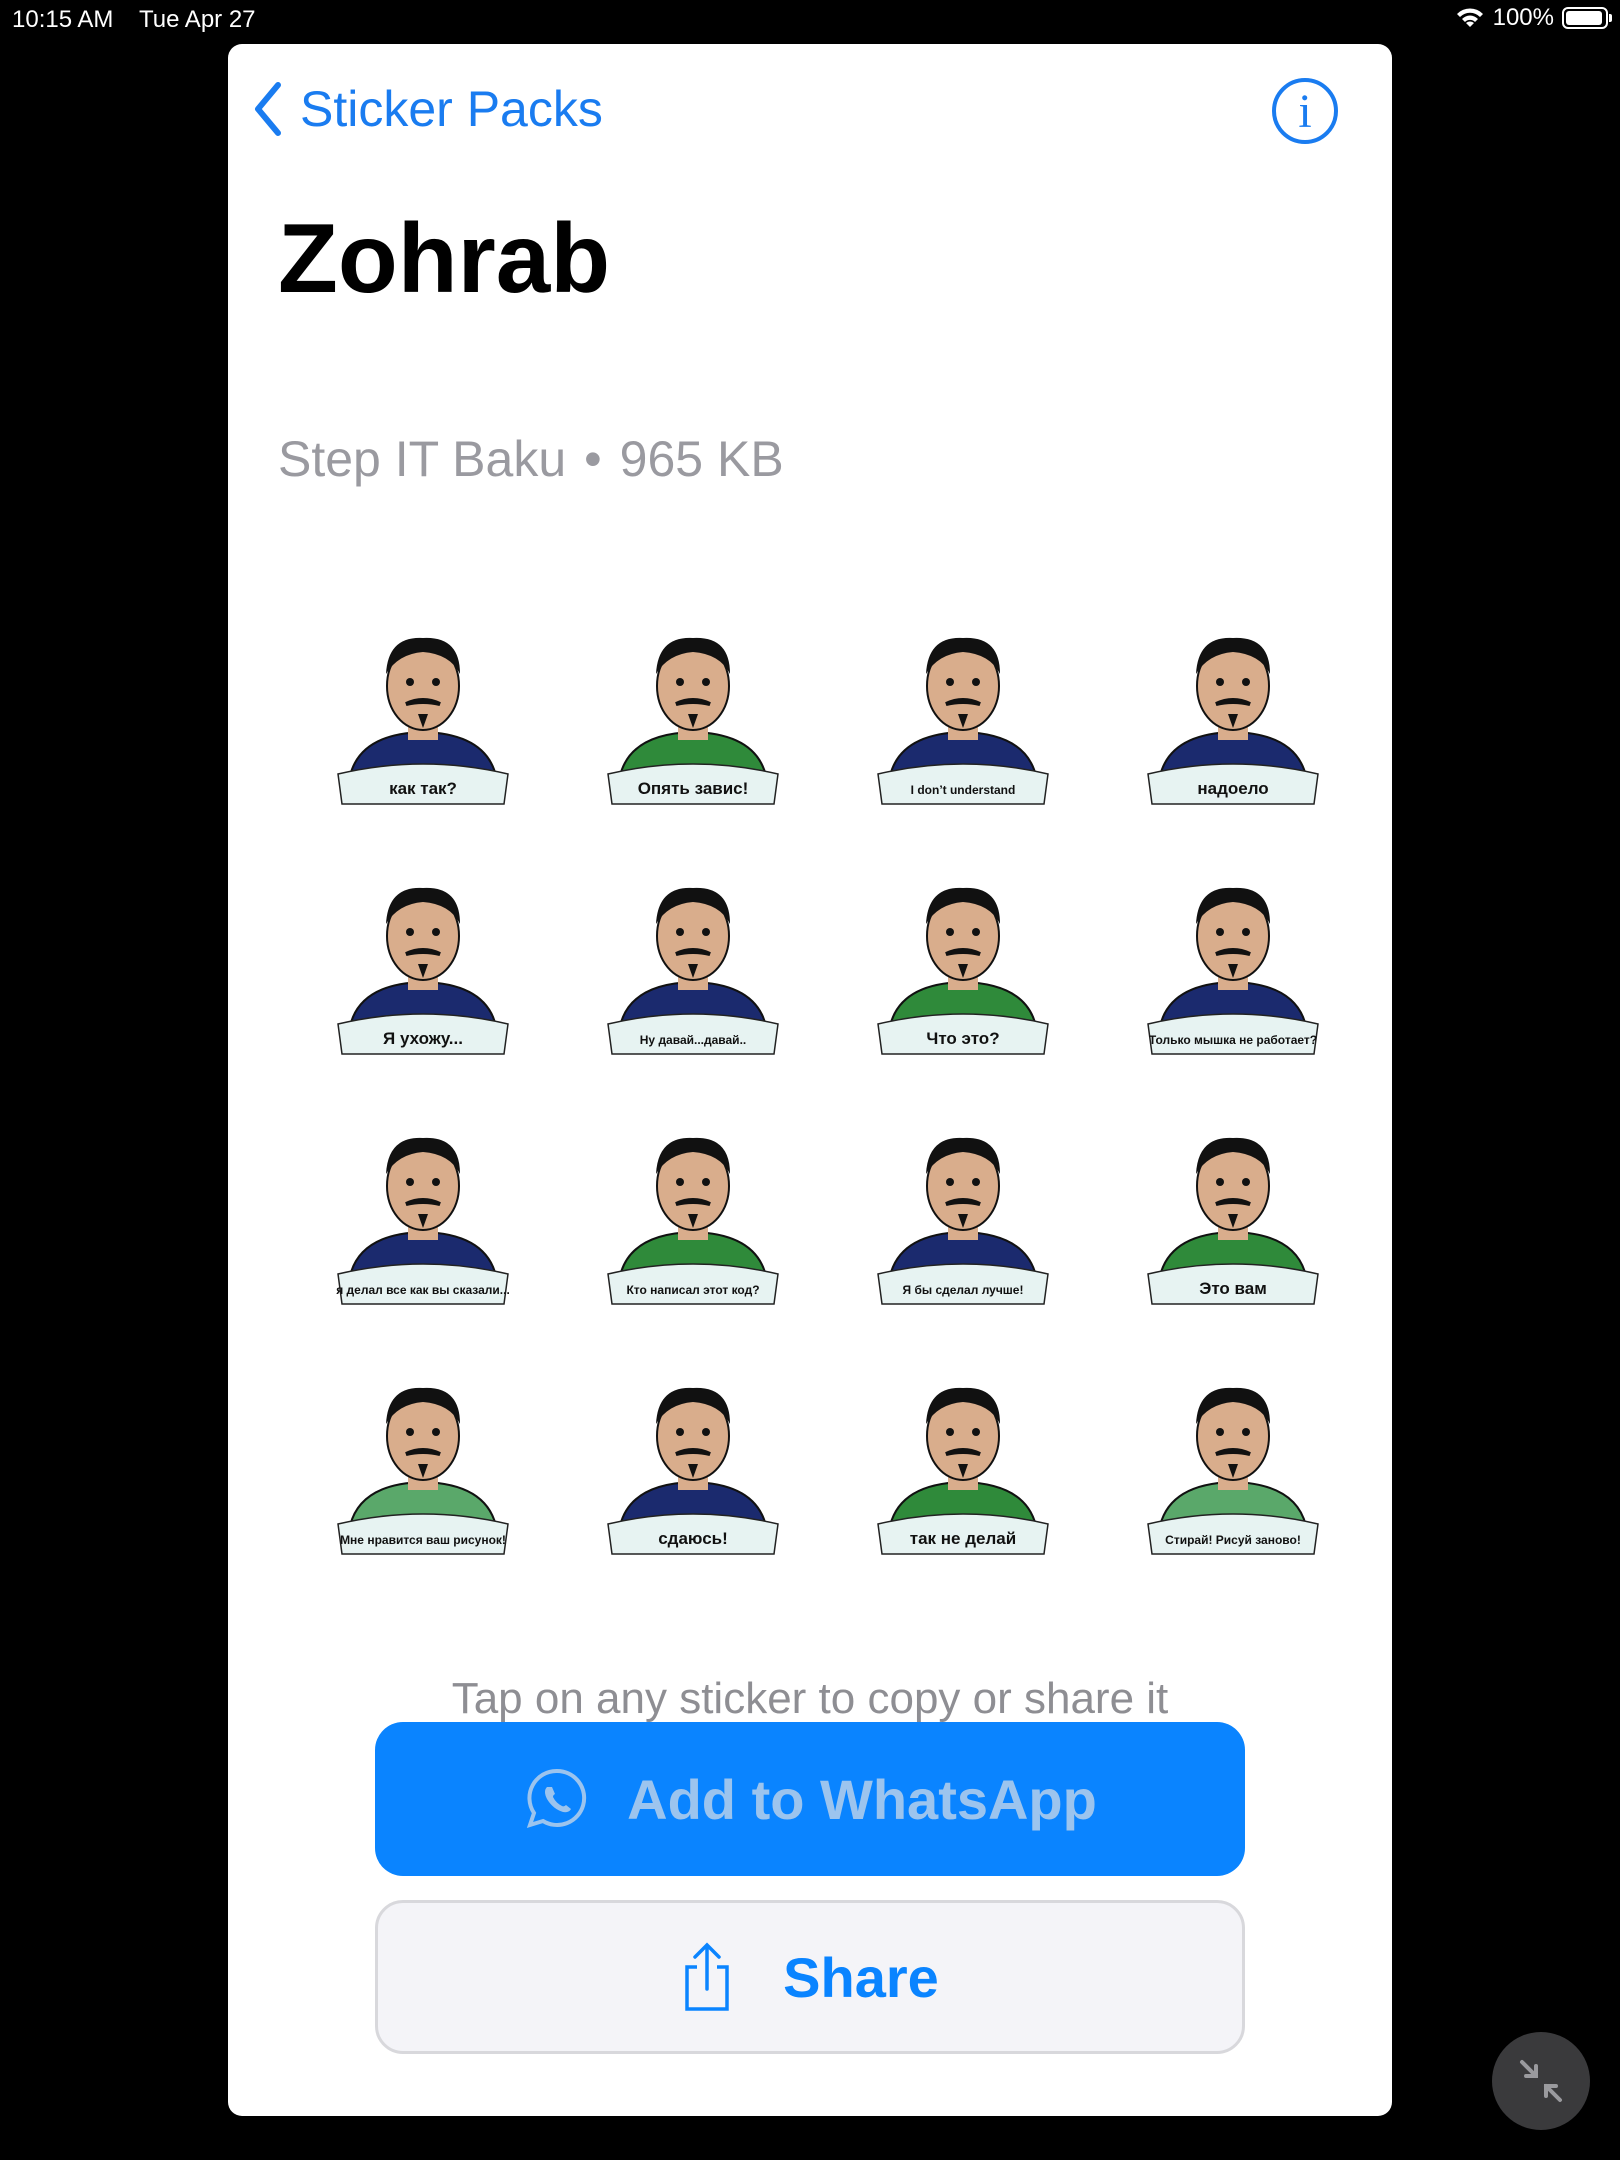 Image resolution: width=1620 pixels, height=2160 pixels. I want to click on sticker-illustration: надоело, so click(1233, 721).